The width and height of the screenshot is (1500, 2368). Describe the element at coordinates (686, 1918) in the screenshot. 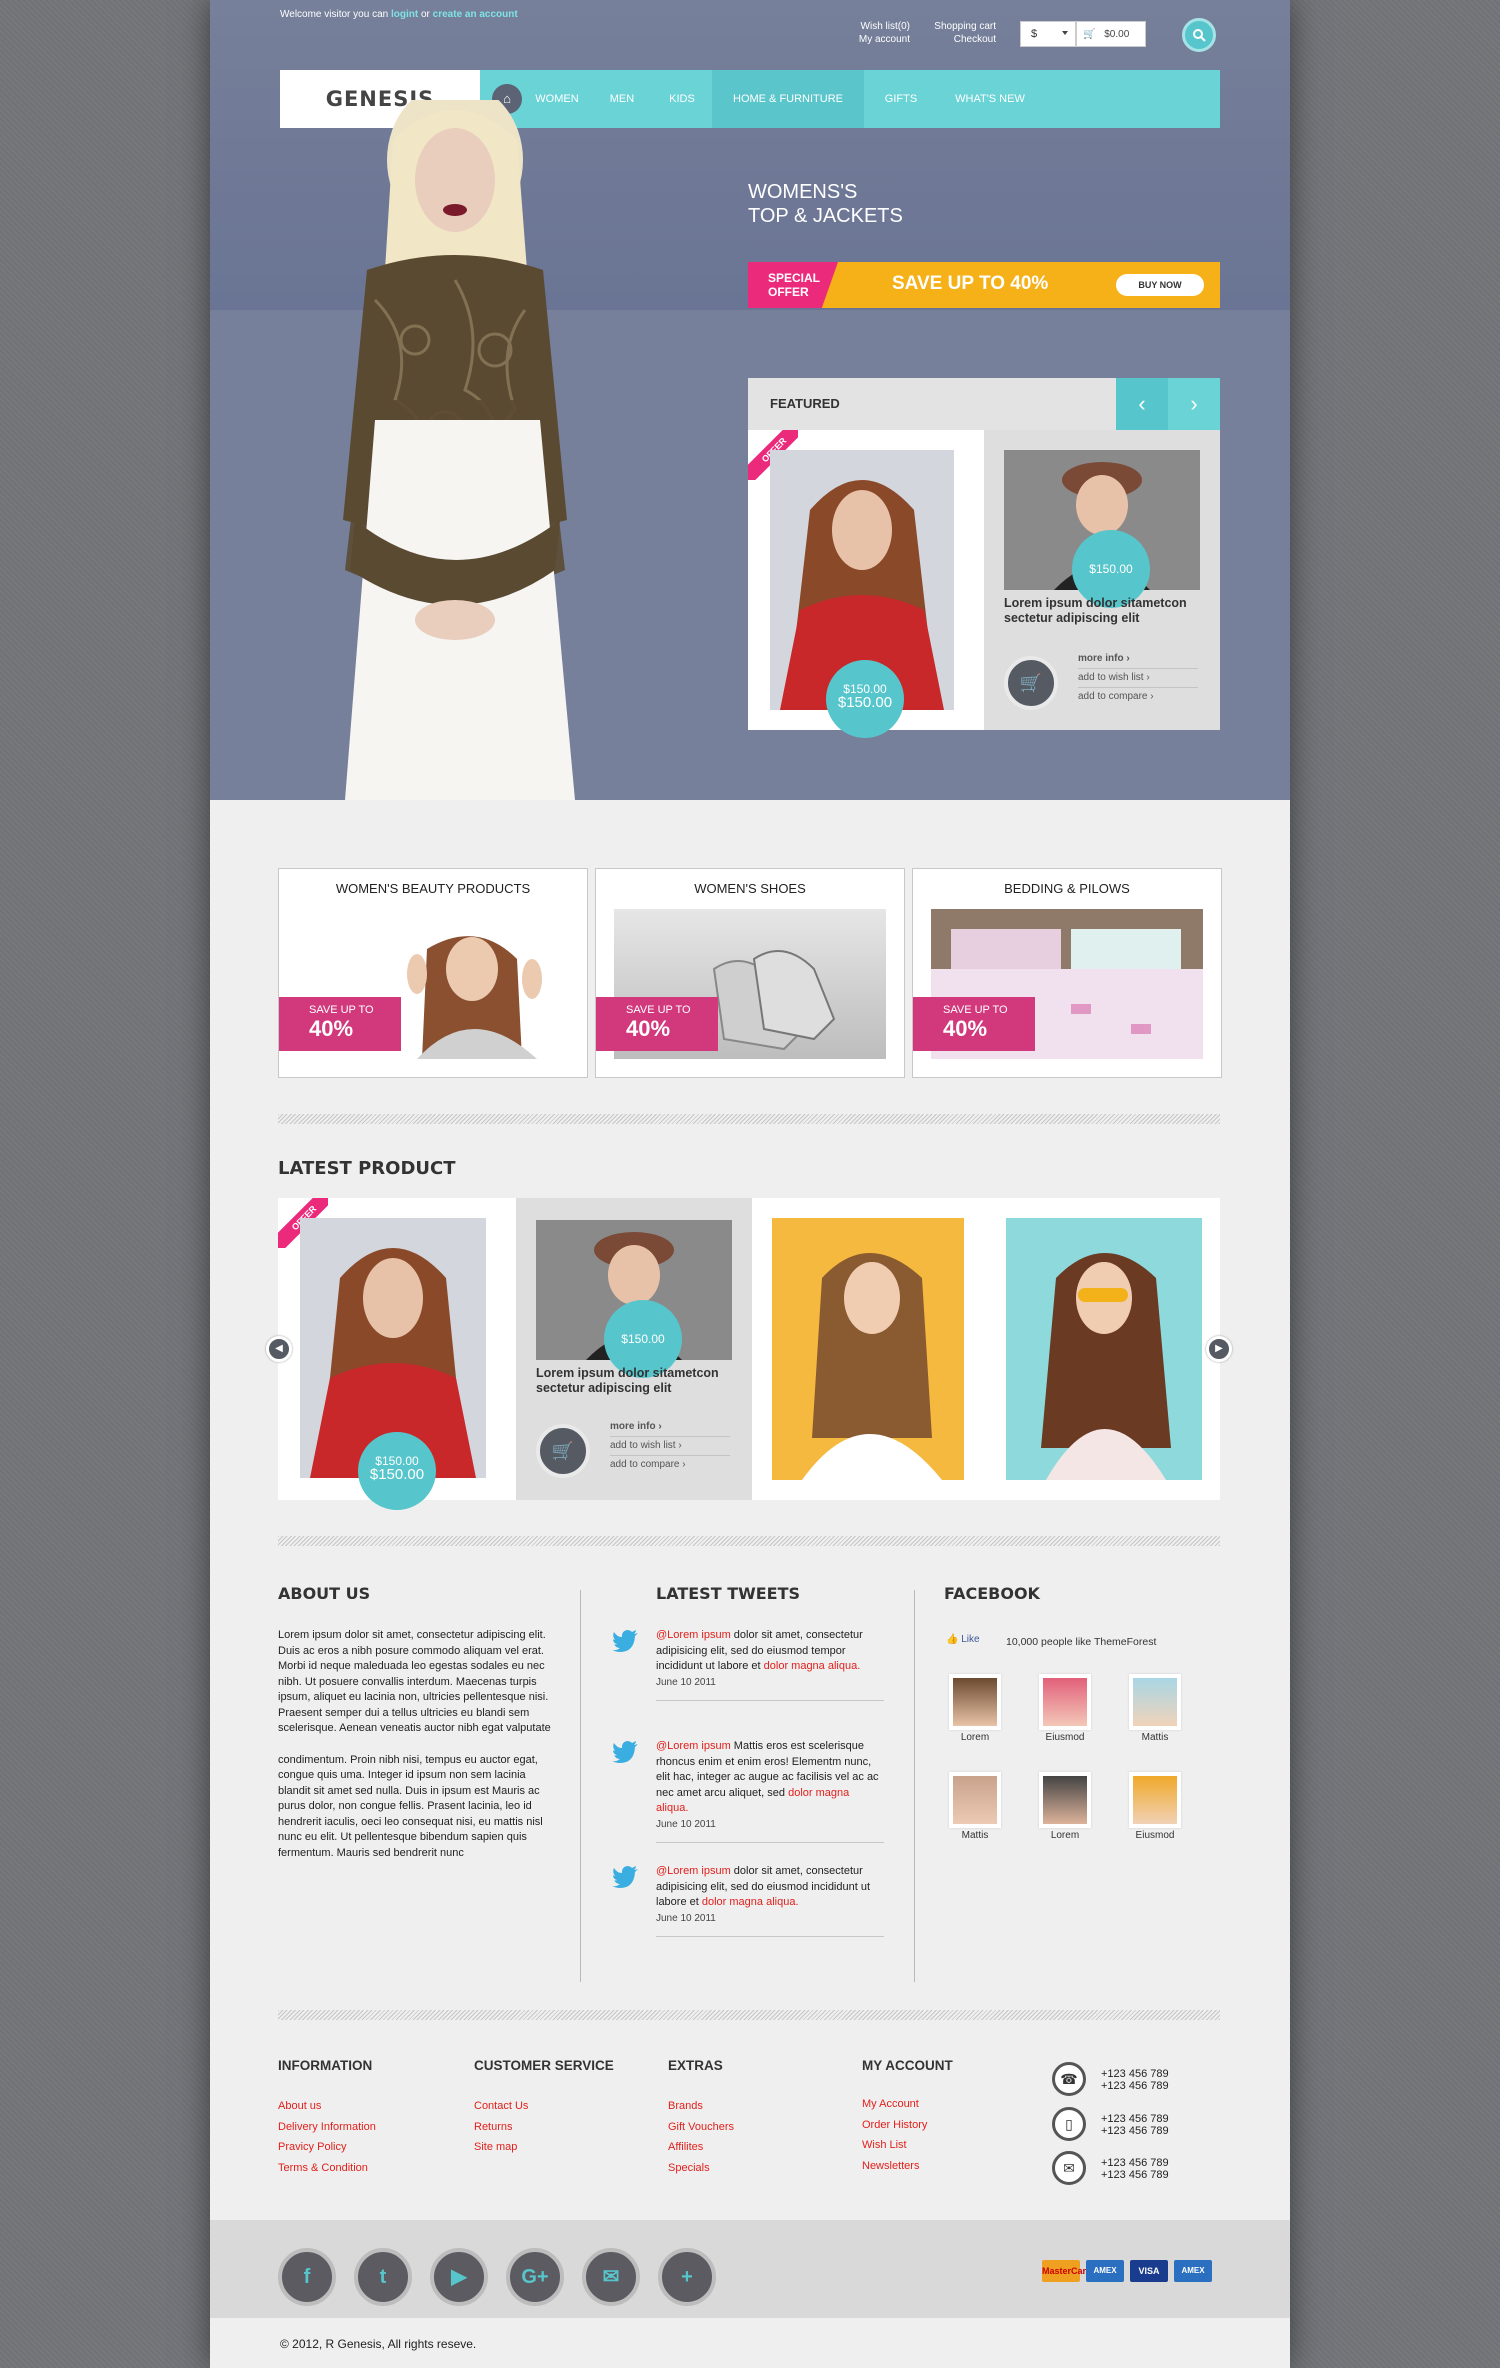

I see `tweet-date: June 10 2011` at that location.